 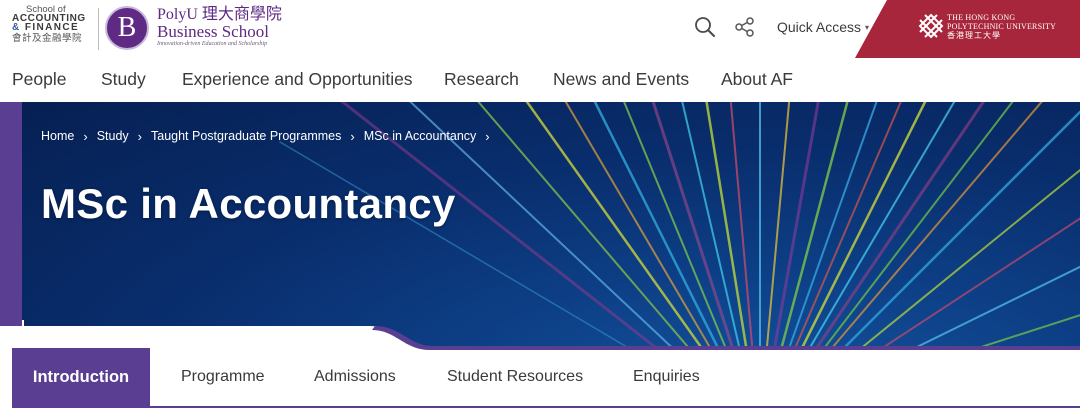 I want to click on tab-admissions: Admissions, so click(x=355, y=377).